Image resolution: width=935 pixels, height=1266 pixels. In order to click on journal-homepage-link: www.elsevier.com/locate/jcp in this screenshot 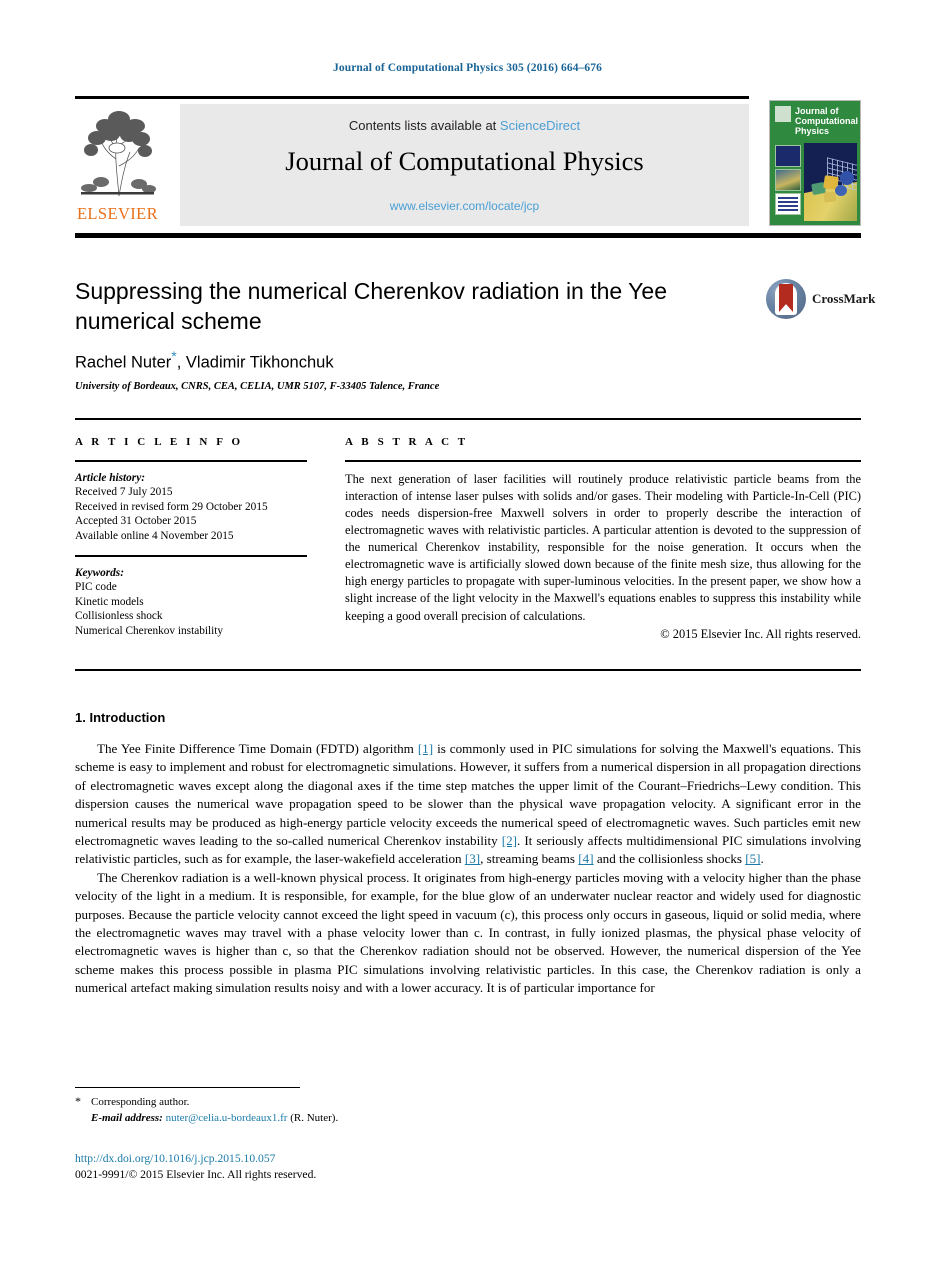, I will do `click(464, 206)`.